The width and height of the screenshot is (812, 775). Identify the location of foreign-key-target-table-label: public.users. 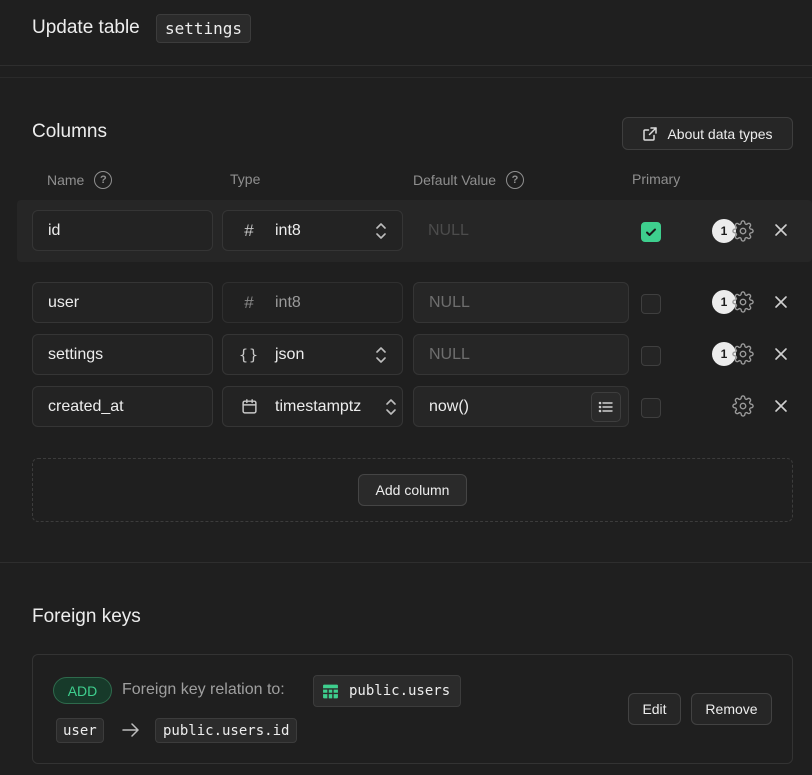
(400, 691).